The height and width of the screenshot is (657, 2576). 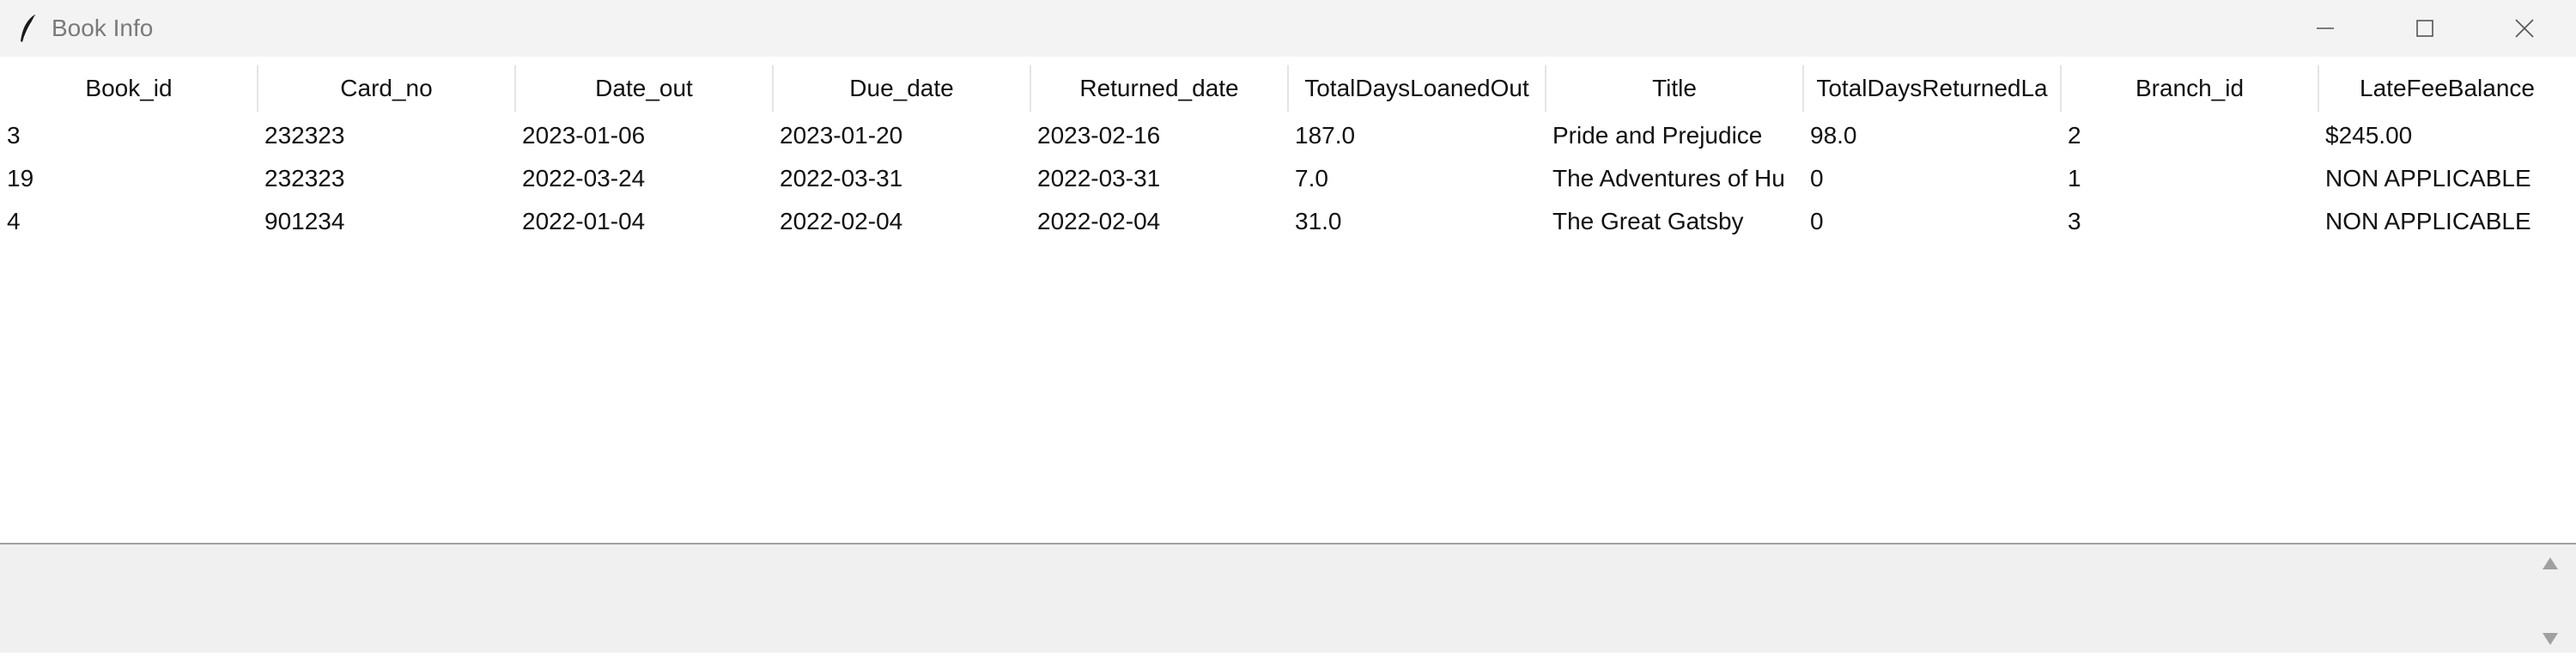 What do you see at coordinates (2369, 135) in the screenshot?
I see `table-cell: $245.00` at bounding box center [2369, 135].